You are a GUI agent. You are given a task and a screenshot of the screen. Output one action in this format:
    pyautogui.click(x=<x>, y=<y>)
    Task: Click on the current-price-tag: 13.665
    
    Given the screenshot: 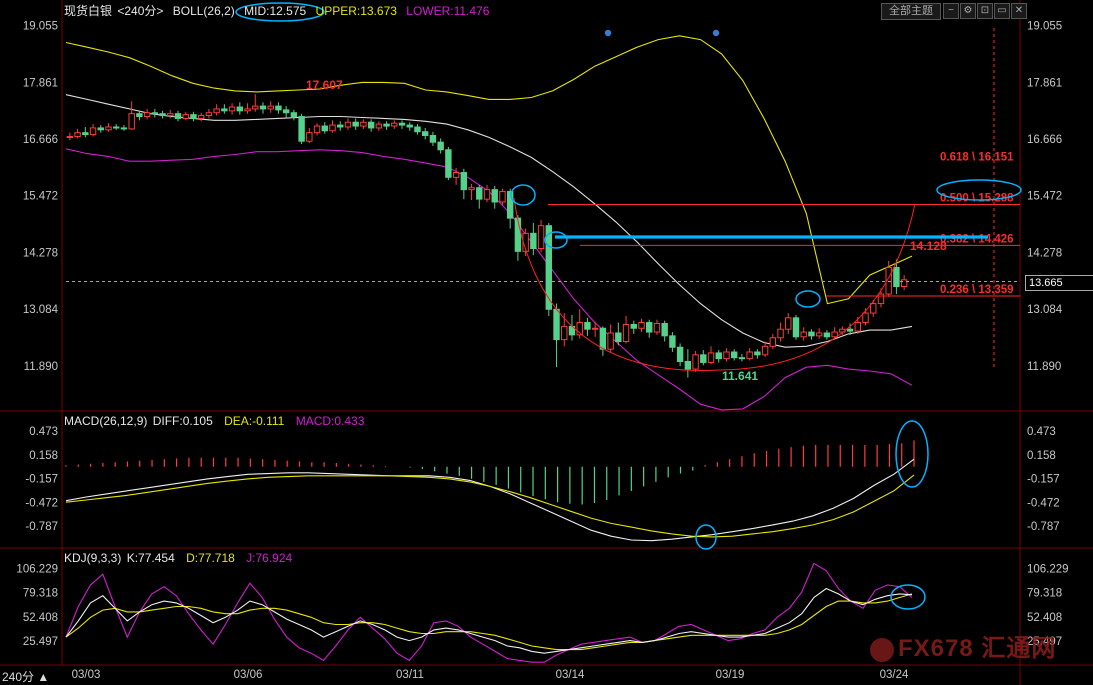 What is the action you would take?
    pyautogui.click(x=1059, y=283)
    